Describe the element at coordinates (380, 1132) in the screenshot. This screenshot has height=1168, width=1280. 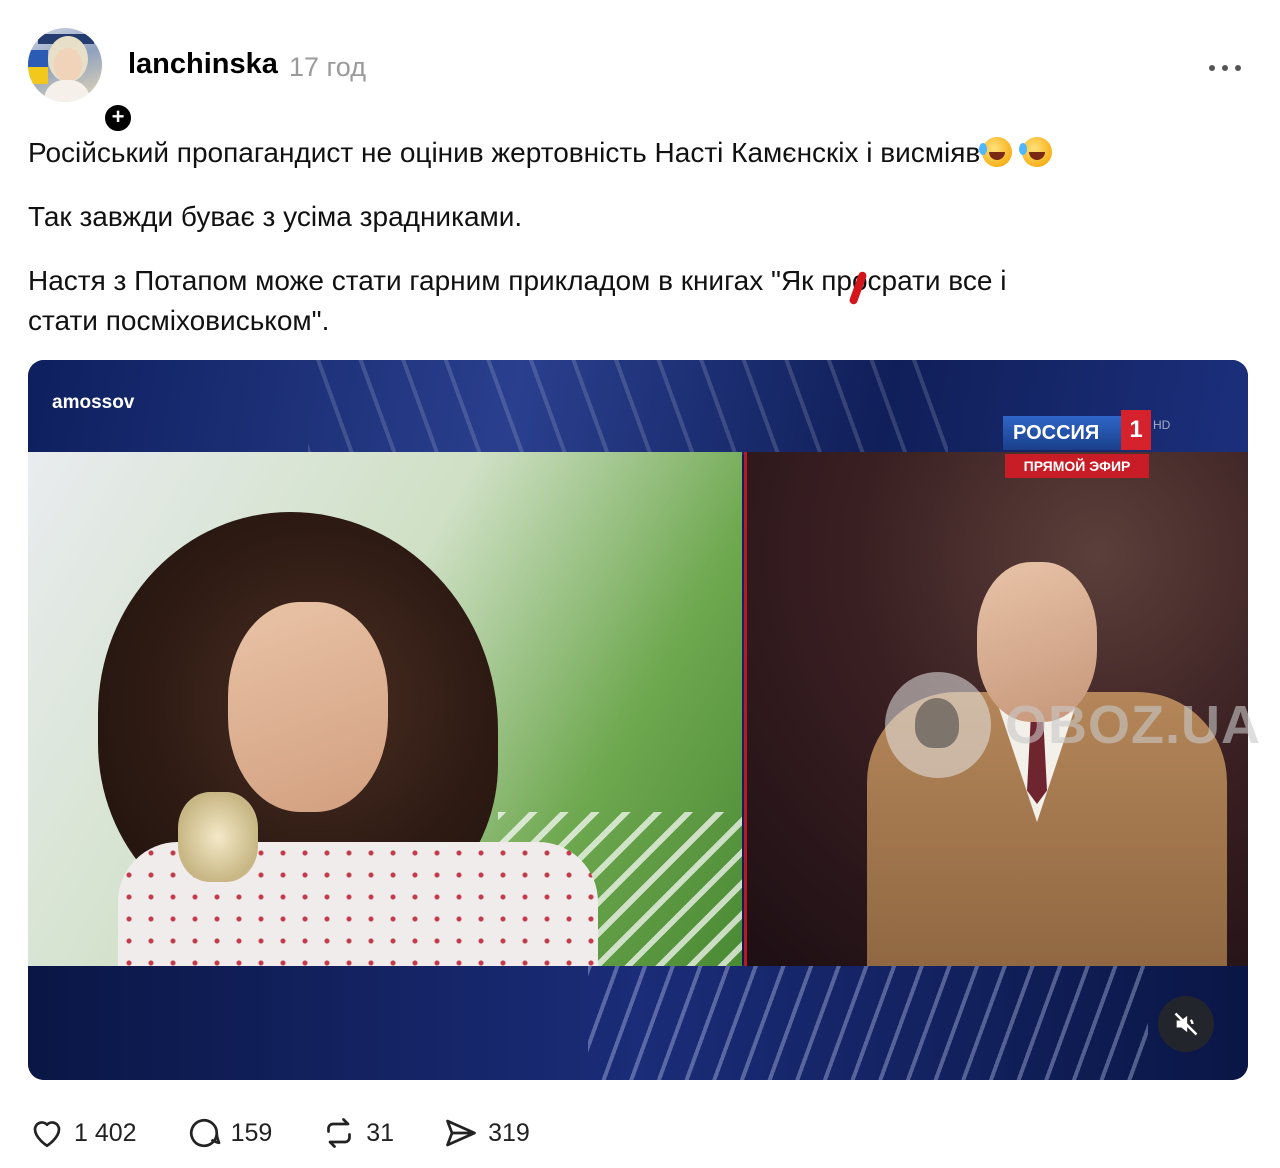
I see `repost-count: 31` at that location.